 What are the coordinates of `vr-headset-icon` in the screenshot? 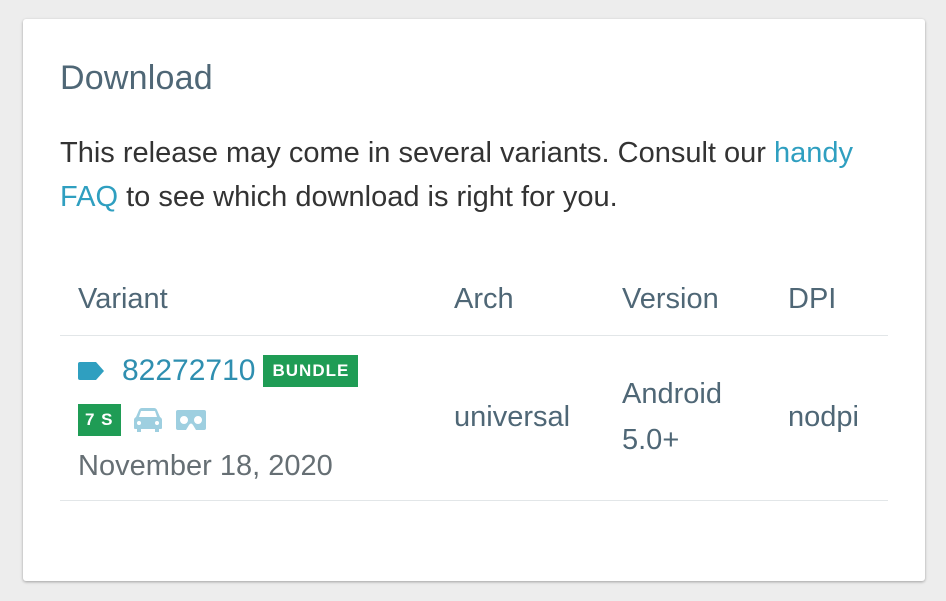 It's located at (190, 420).